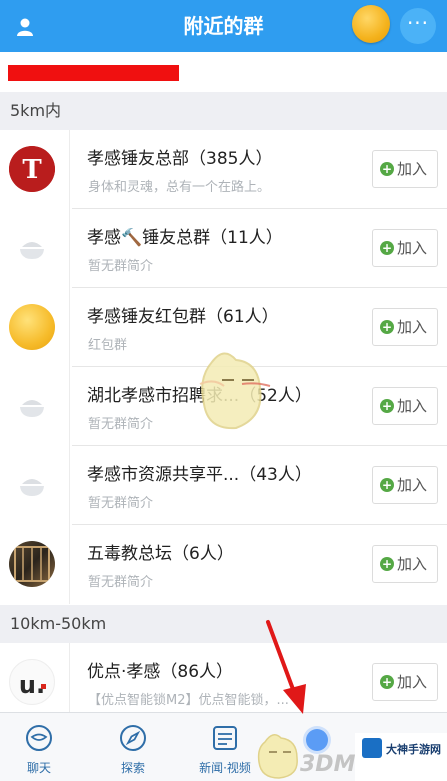  Describe the element at coordinates (199, 475) in the screenshot. I see `group-name: 孝感市资源共享平...（43人）` at that location.